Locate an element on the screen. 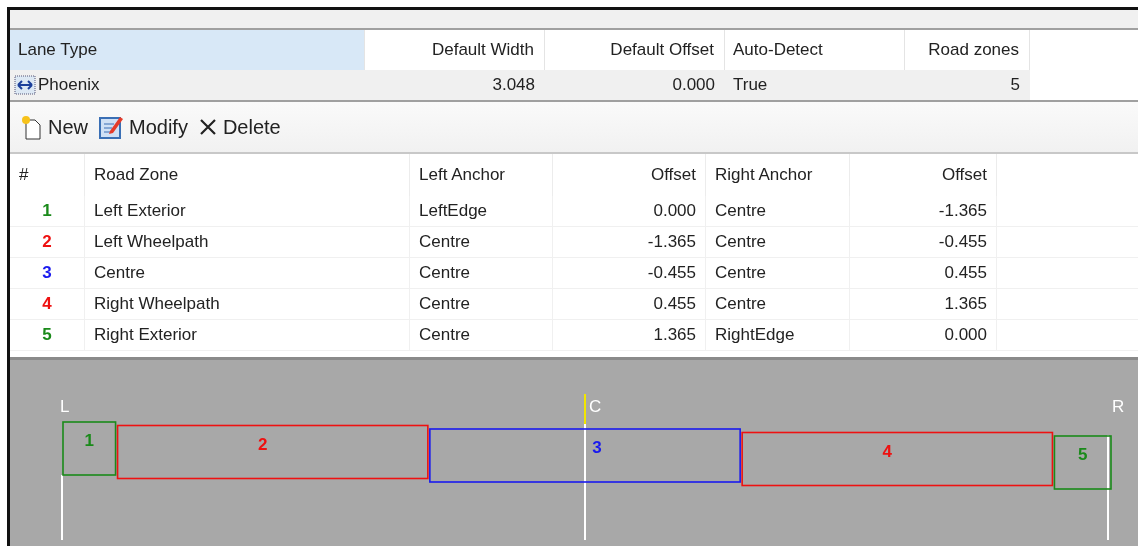 This screenshot has height=546, width=1138. table-cell: Left Exterior is located at coordinates (247, 211).